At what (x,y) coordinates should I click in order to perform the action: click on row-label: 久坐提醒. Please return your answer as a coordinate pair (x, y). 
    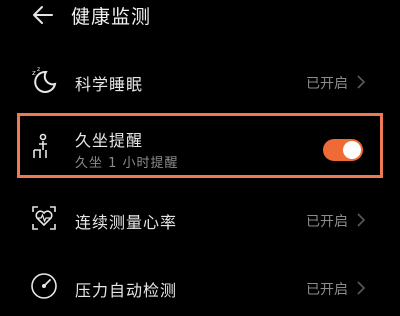
    Looking at the image, I should click on (109, 140).